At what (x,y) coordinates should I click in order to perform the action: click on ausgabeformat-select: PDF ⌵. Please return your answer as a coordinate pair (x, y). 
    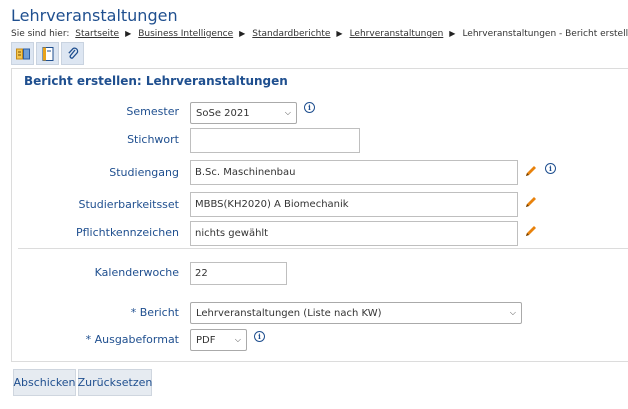
    Looking at the image, I should click on (218, 340).